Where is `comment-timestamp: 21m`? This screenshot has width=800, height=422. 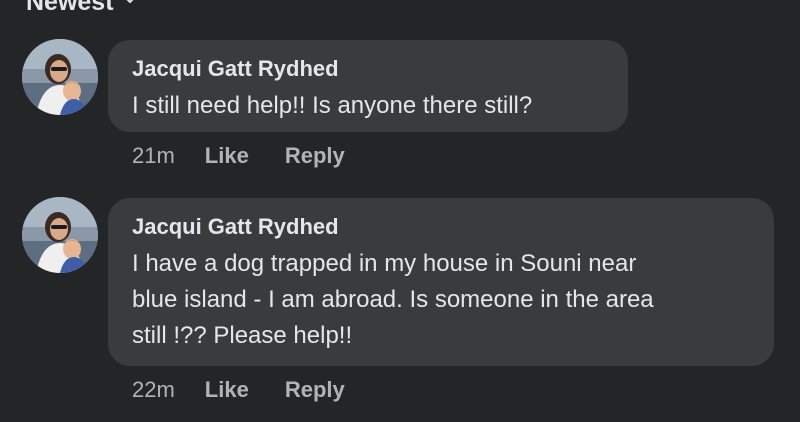
comment-timestamp: 21m is located at coordinates (153, 156).